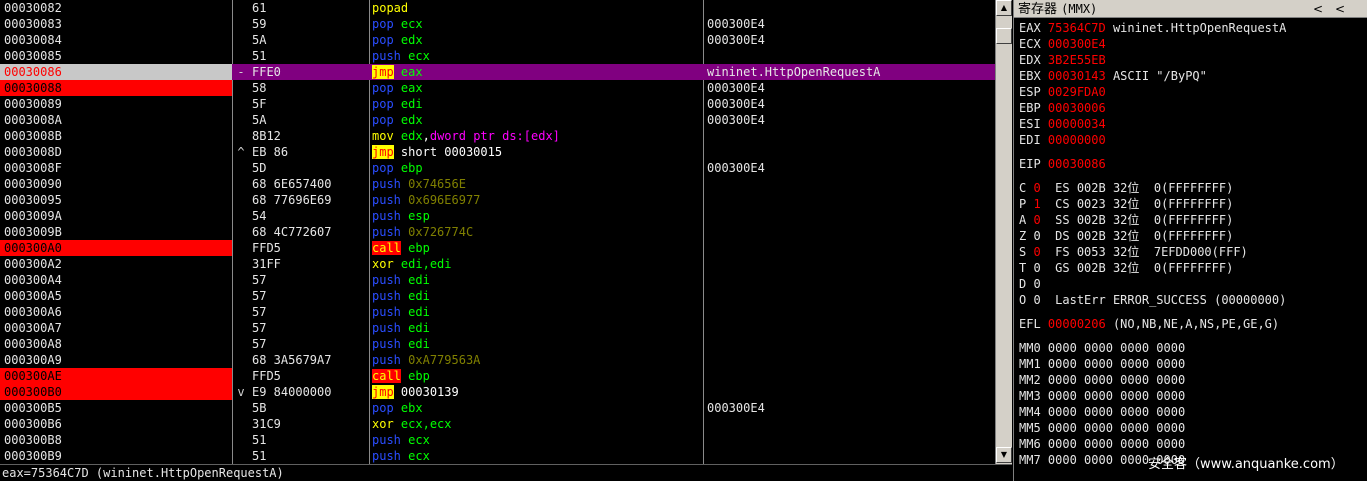 Image resolution: width=1367 pixels, height=481 pixels. I want to click on address-cell: 000300AE, so click(116, 376).